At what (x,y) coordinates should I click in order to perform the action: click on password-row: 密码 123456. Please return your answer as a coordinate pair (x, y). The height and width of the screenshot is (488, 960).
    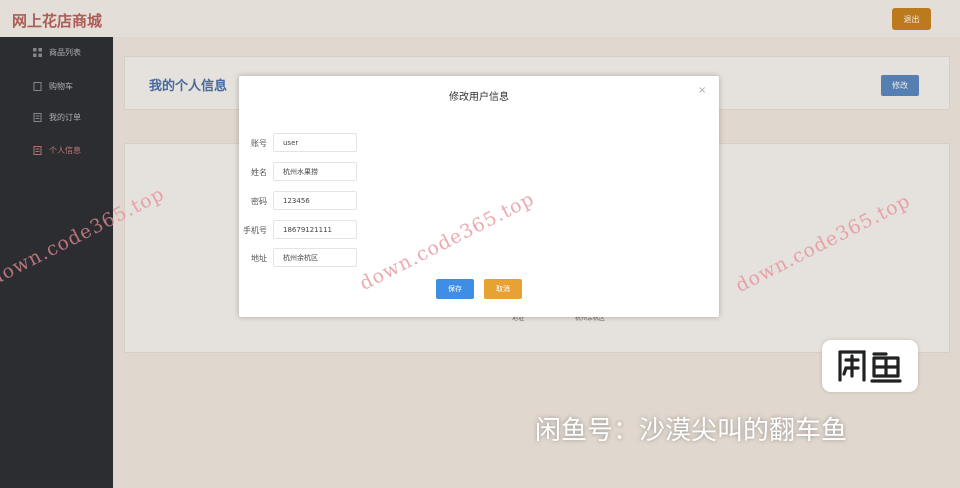
    Looking at the image, I should click on (479, 201).